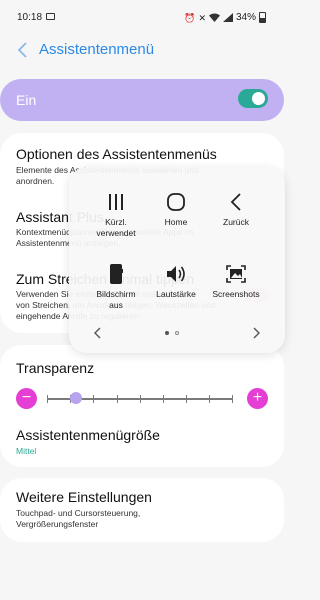  I want to click on home-button: Home, so click(176, 208).